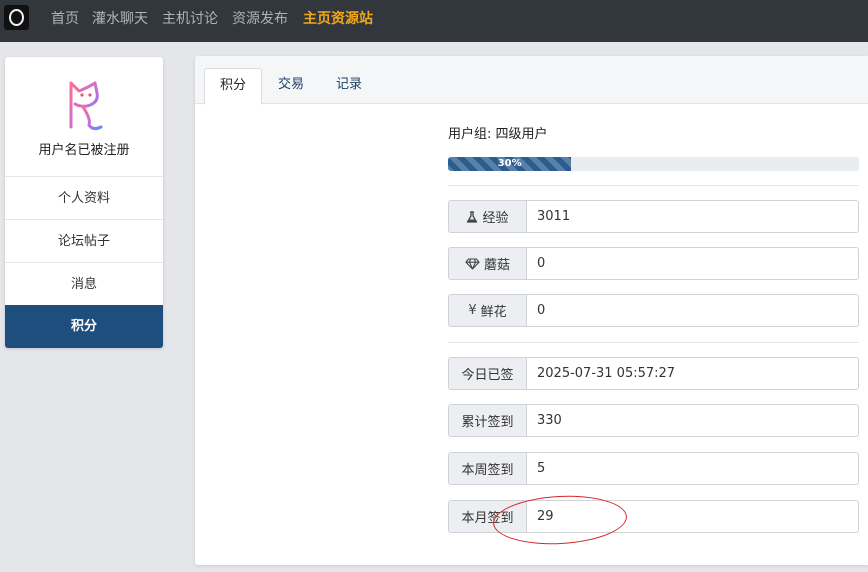 Image resolution: width=868 pixels, height=572 pixels. Describe the element at coordinates (472, 216) in the screenshot. I see `flask-icon` at that location.